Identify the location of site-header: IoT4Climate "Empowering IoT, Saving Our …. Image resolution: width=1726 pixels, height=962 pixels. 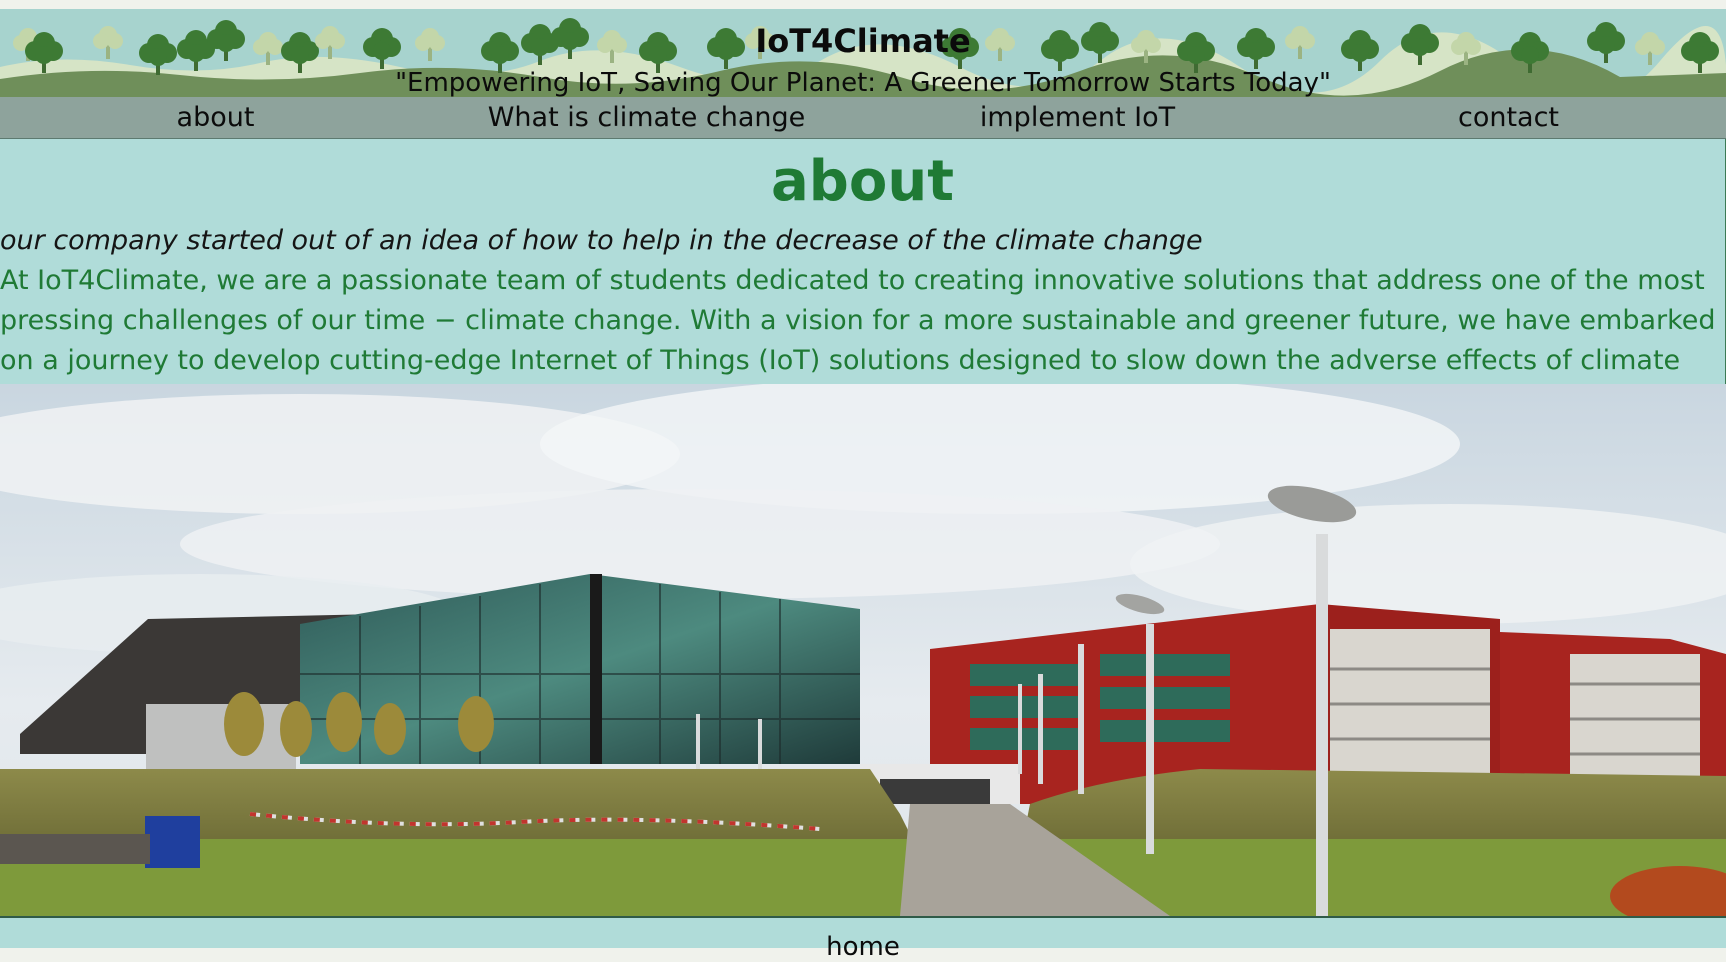
(863, 53).